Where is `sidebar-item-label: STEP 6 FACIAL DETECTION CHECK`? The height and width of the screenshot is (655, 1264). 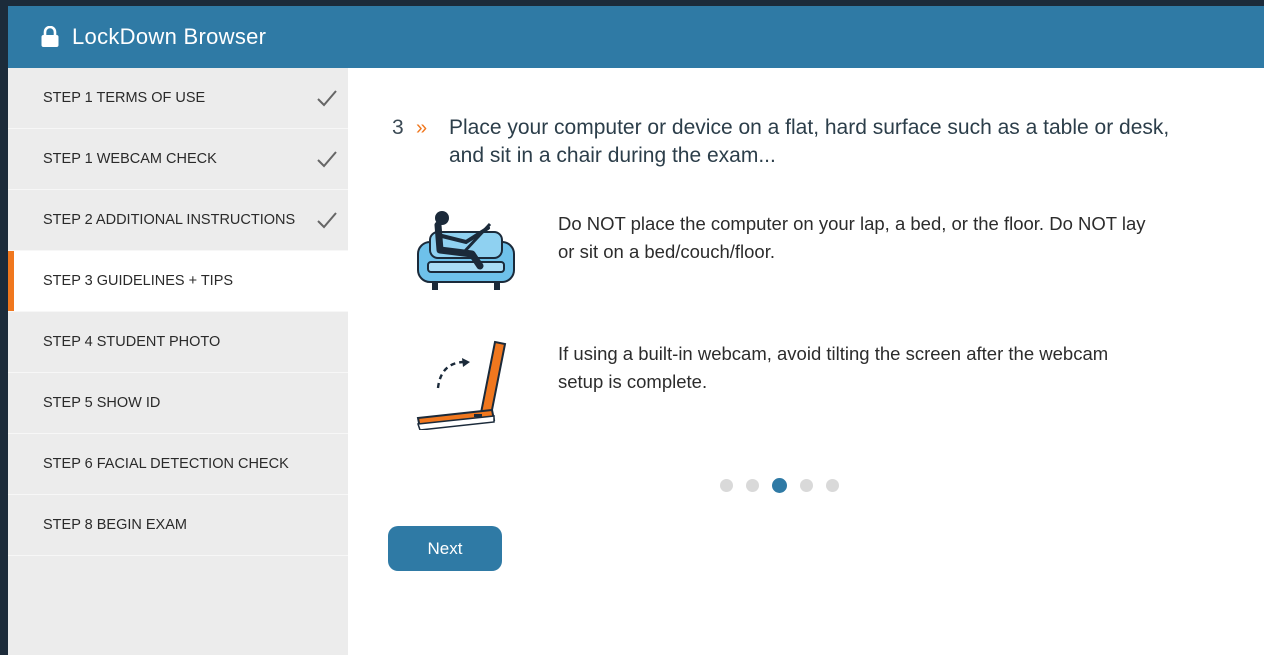
sidebar-item-label: STEP 6 FACIAL DETECTION CHECK is located at coordinates (166, 464).